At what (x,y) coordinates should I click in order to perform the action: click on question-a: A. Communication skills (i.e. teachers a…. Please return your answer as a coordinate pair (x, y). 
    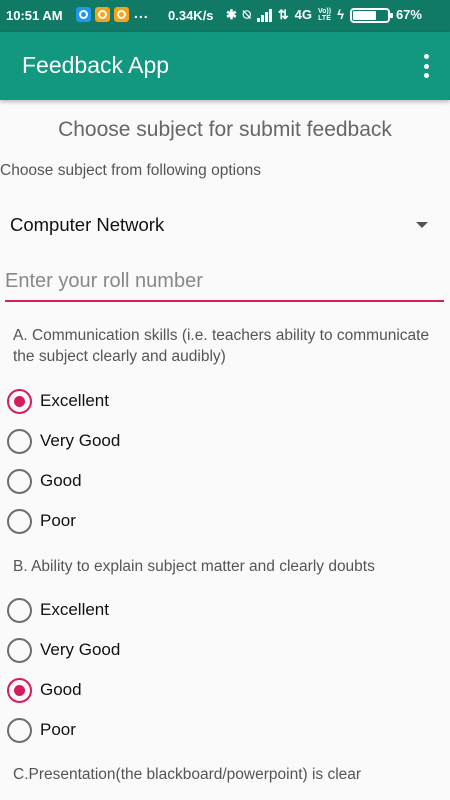
    Looking at the image, I should click on (221, 346).